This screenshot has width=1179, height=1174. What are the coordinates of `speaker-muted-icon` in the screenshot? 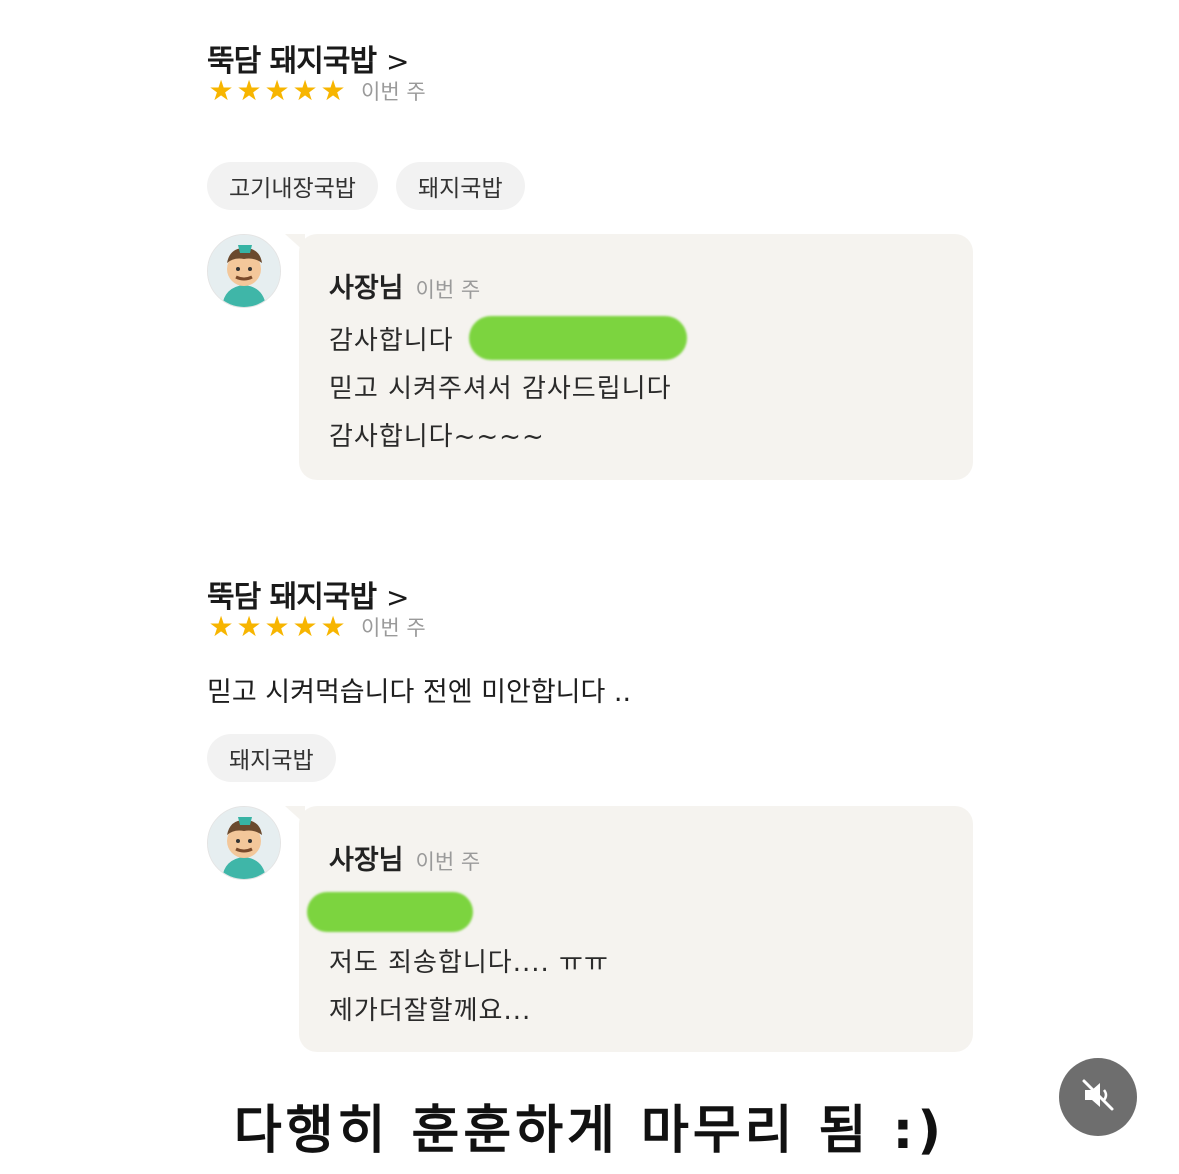 It's located at (1098, 1097).